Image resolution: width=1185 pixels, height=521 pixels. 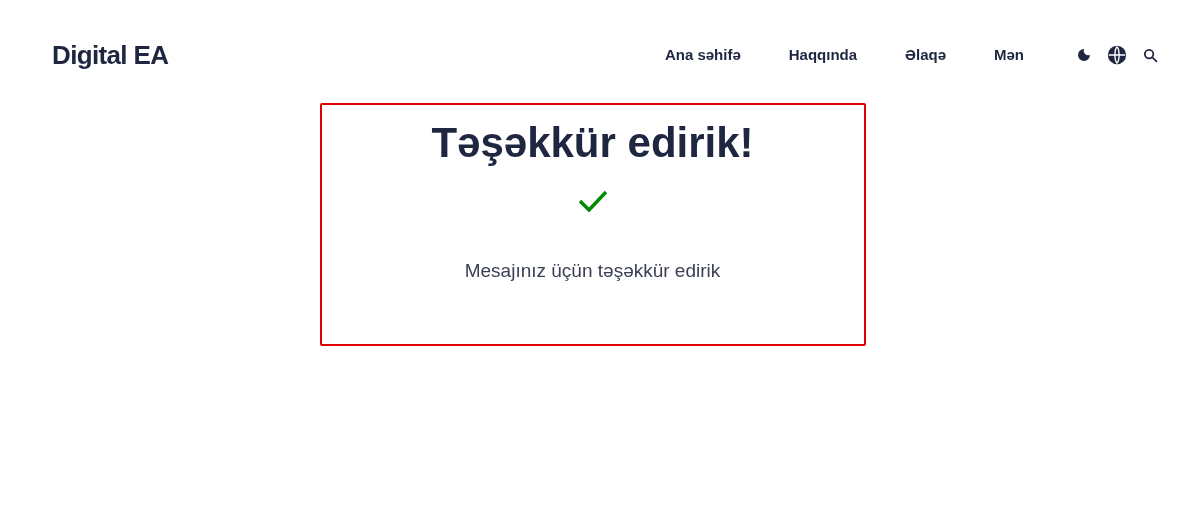 What do you see at coordinates (823, 55) in the screenshot?
I see `nav-link: Haqqında` at bounding box center [823, 55].